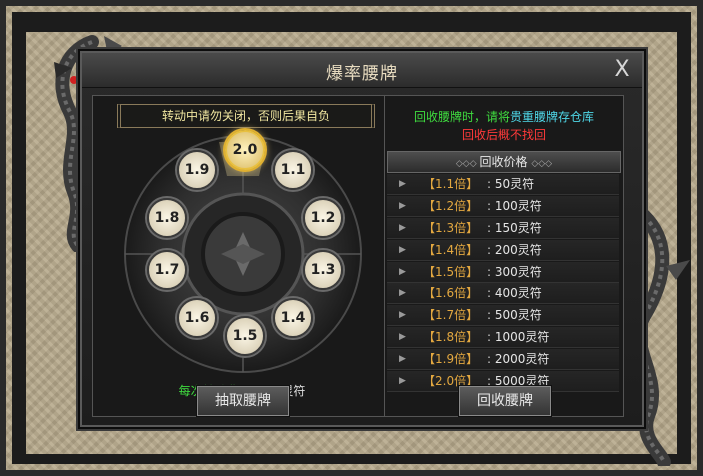 The width and height of the screenshot is (703, 476). Describe the element at coordinates (451, 271) in the screenshot. I see `price-multiplier: 【1.5倍】` at that location.